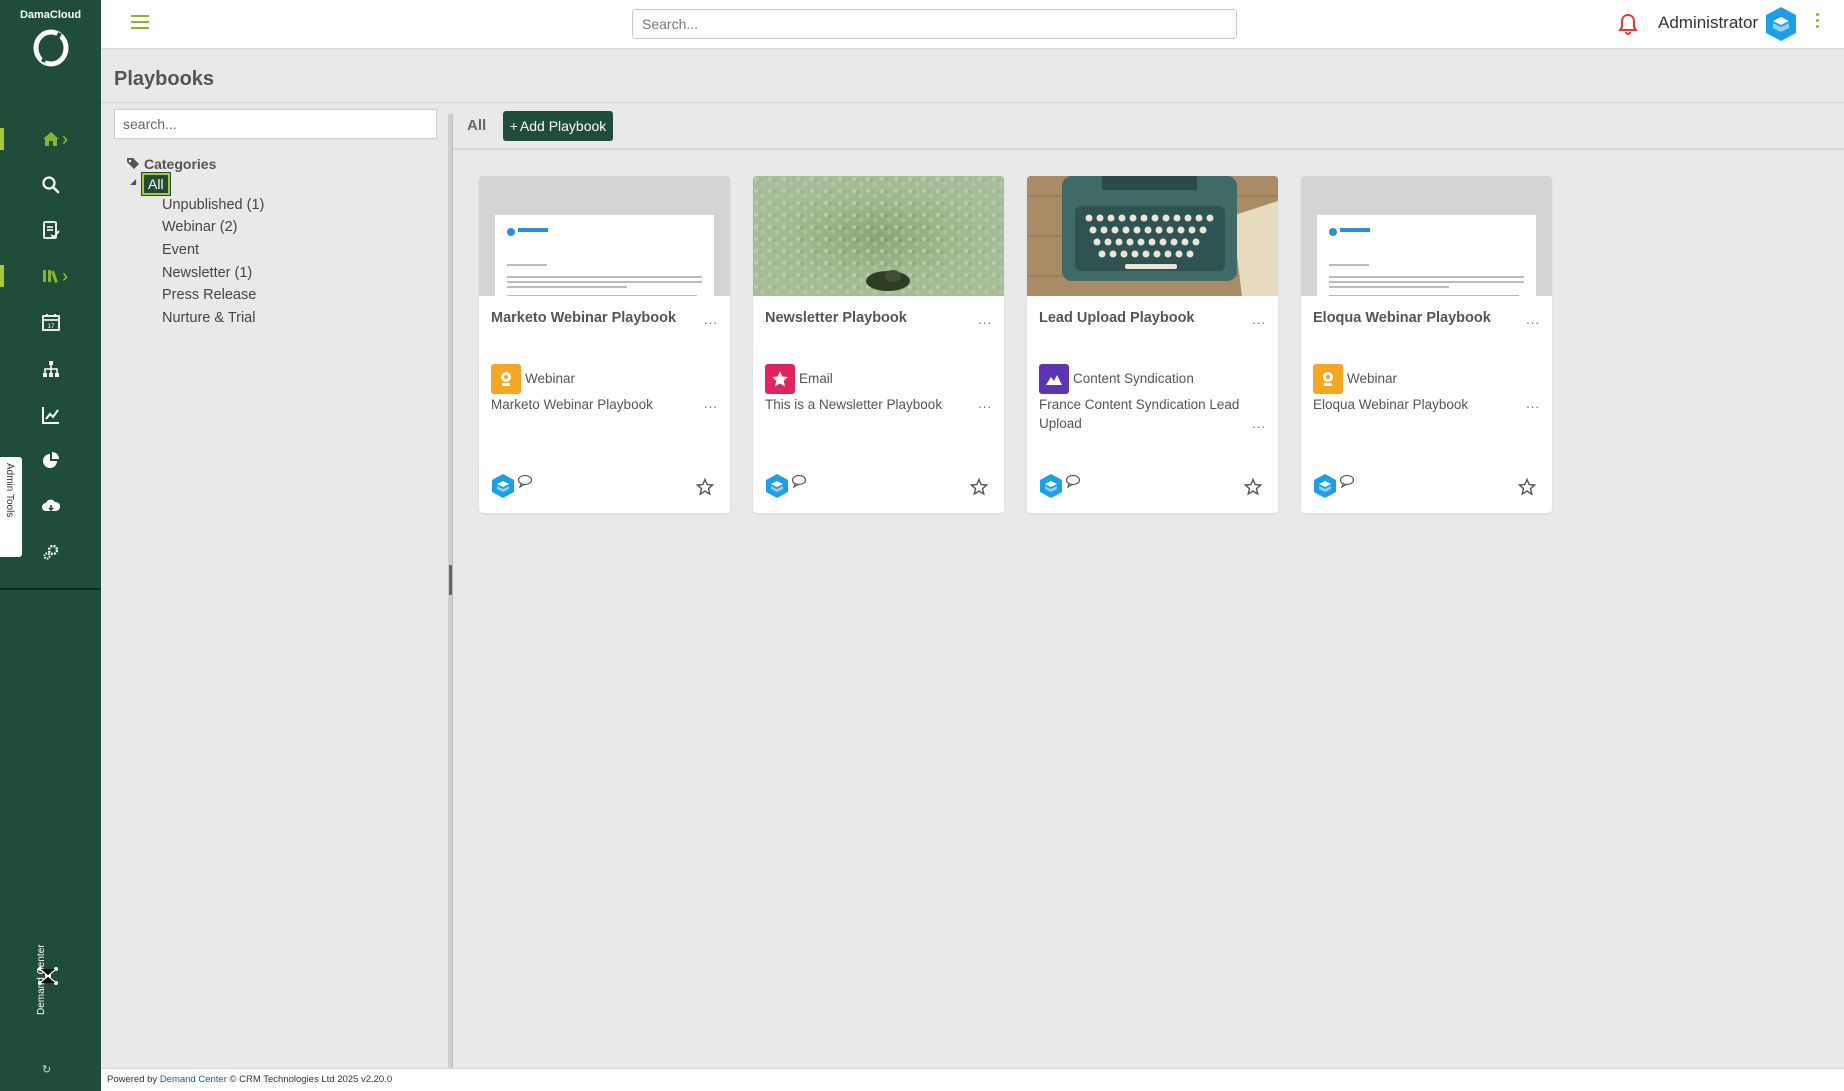 Image resolution: width=1844 pixels, height=1091 pixels. I want to click on pie-chart-icon, so click(50, 460).